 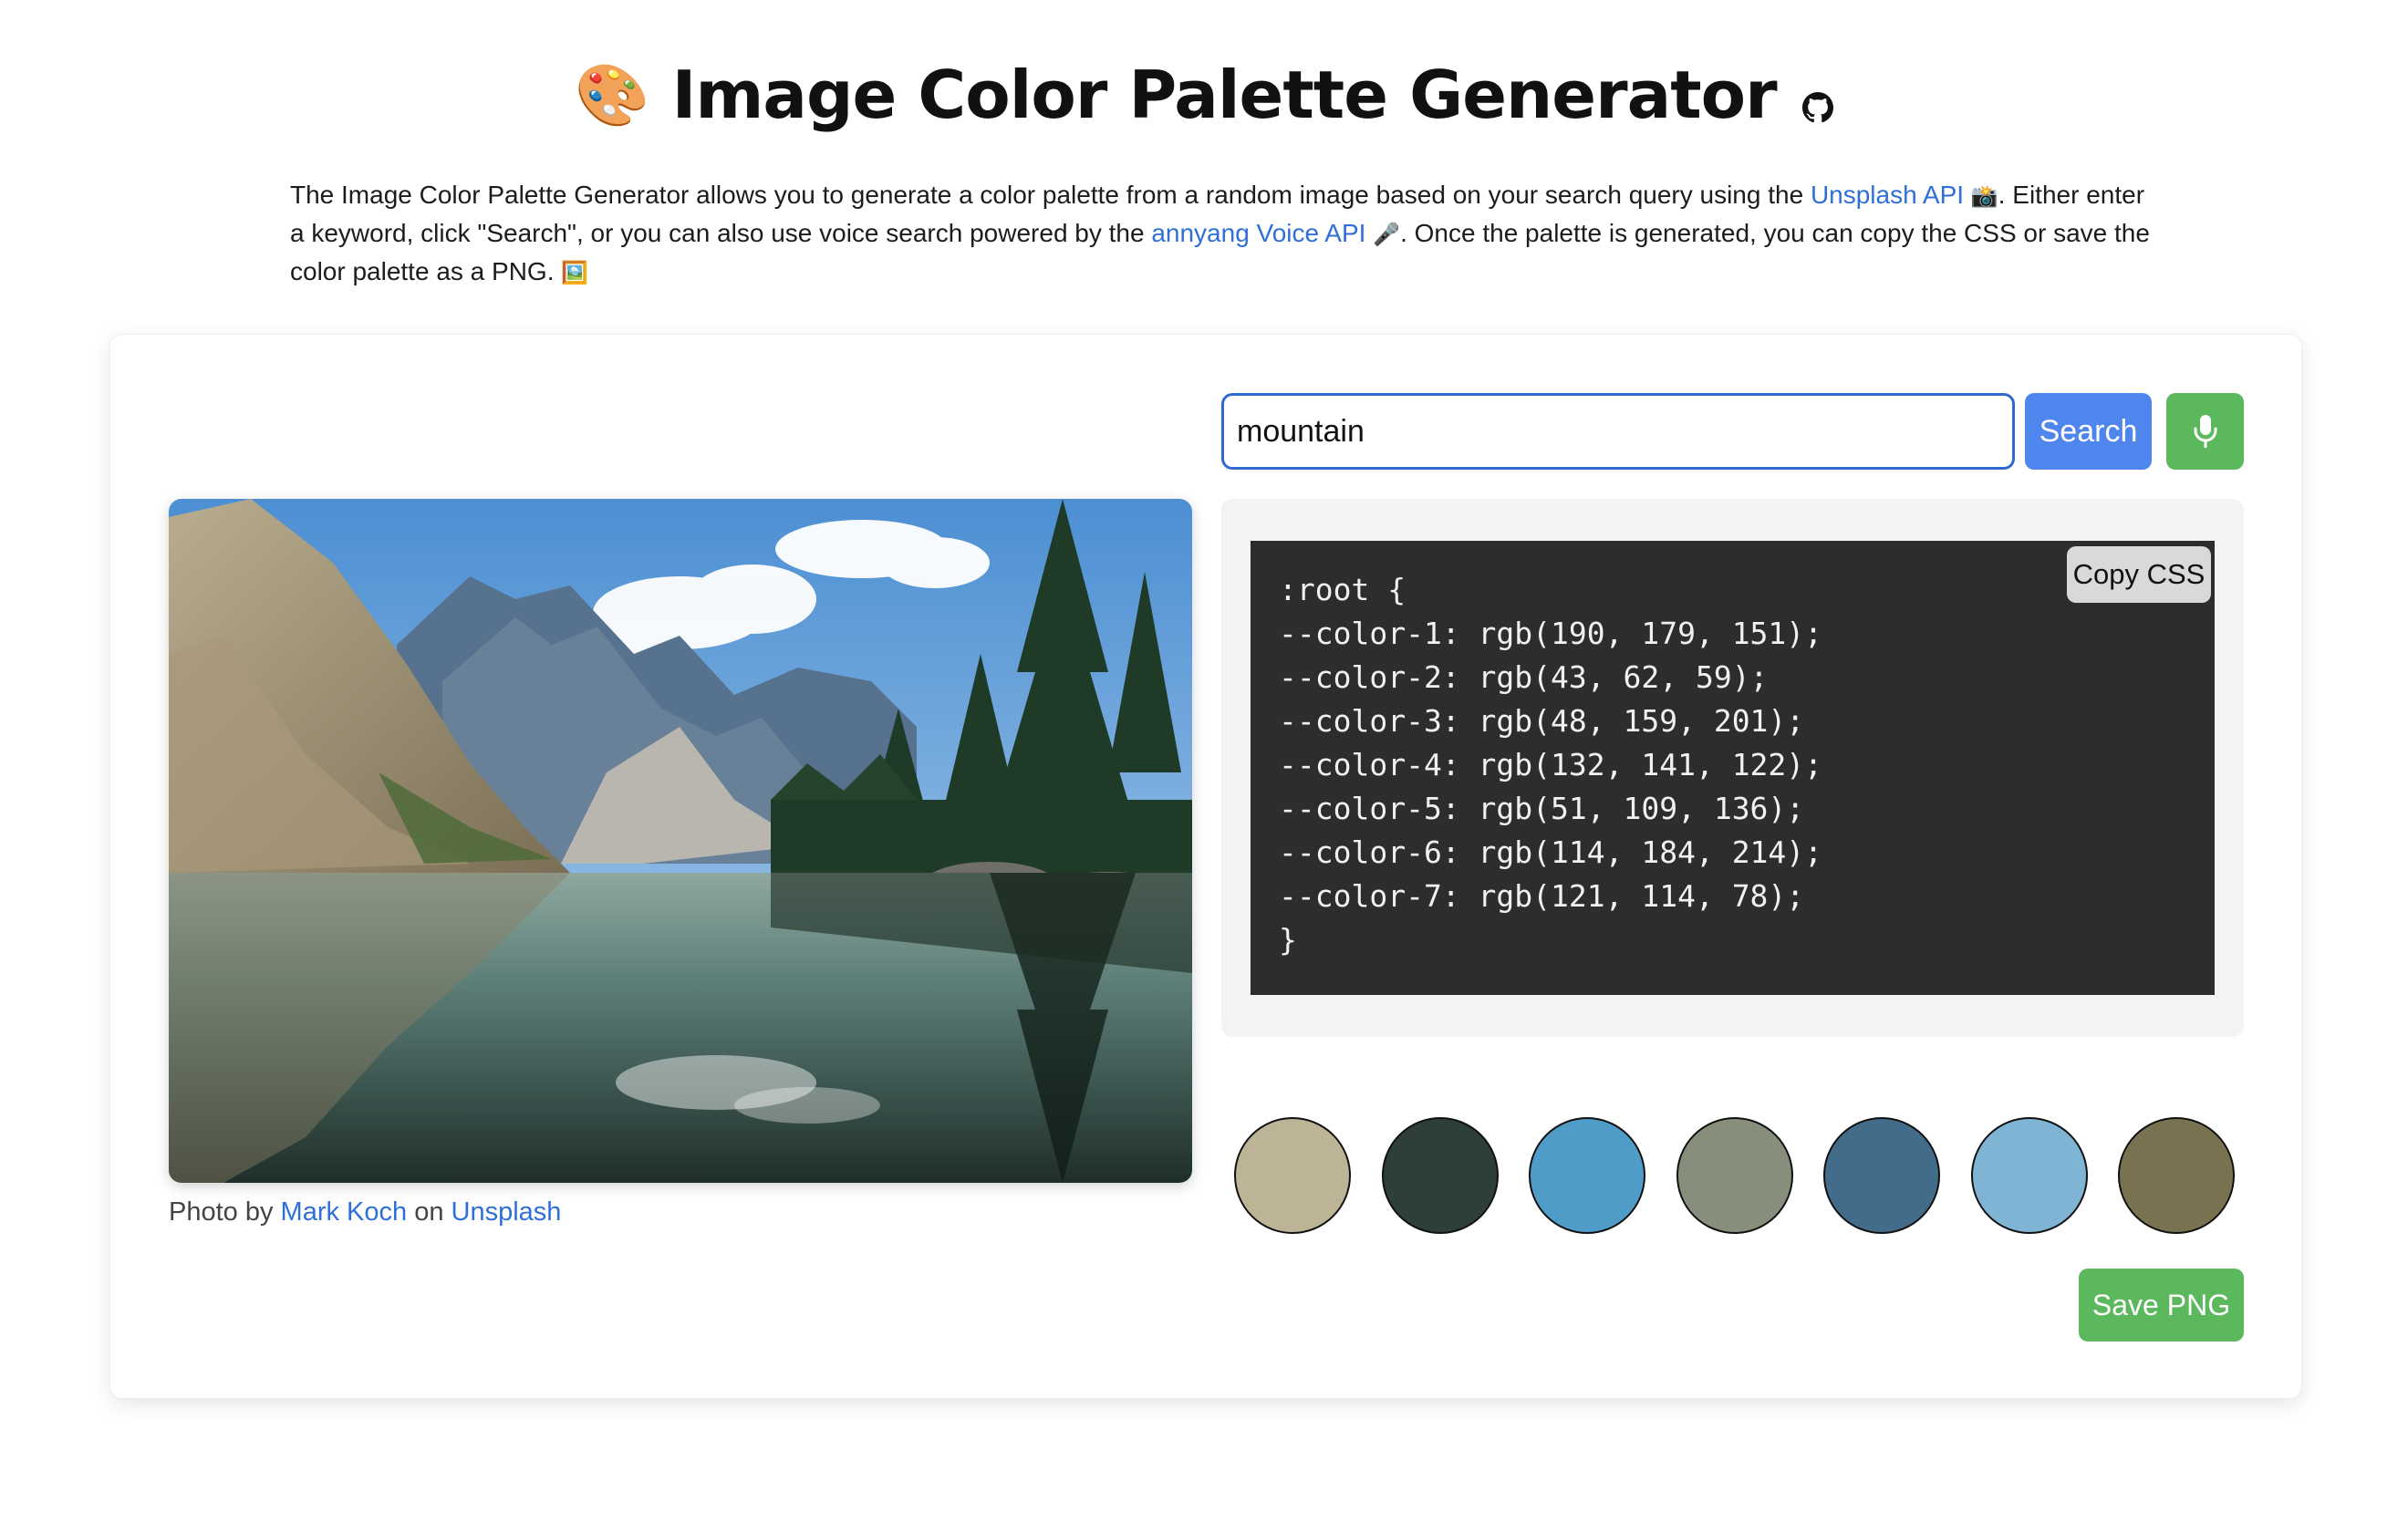 What do you see at coordinates (1342, 589) in the screenshot?
I see `css-code-line: :root {` at bounding box center [1342, 589].